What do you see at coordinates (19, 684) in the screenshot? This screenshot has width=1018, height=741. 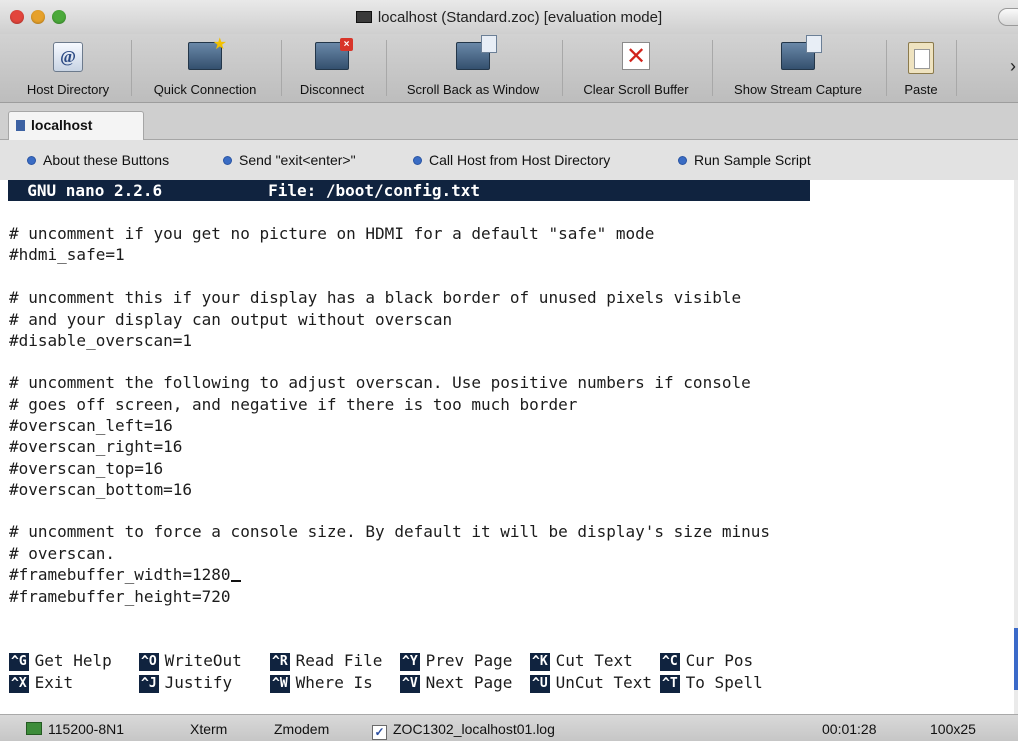 I see `shortcut-key: ^X` at bounding box center [19, 684].